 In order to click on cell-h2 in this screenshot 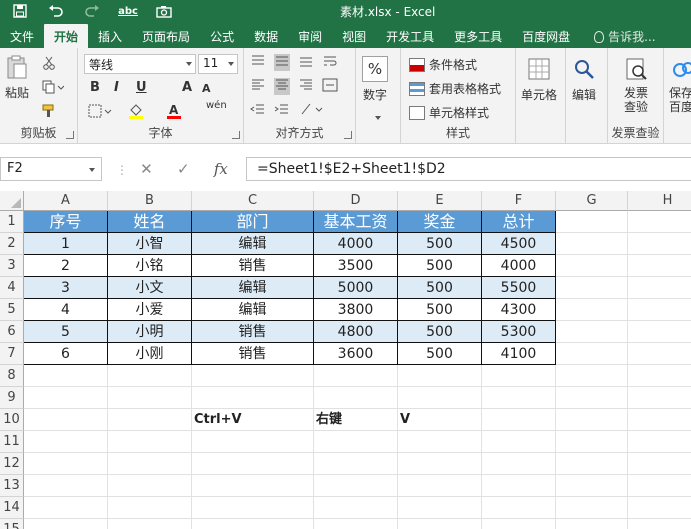, I will do `click(659, 244)`.